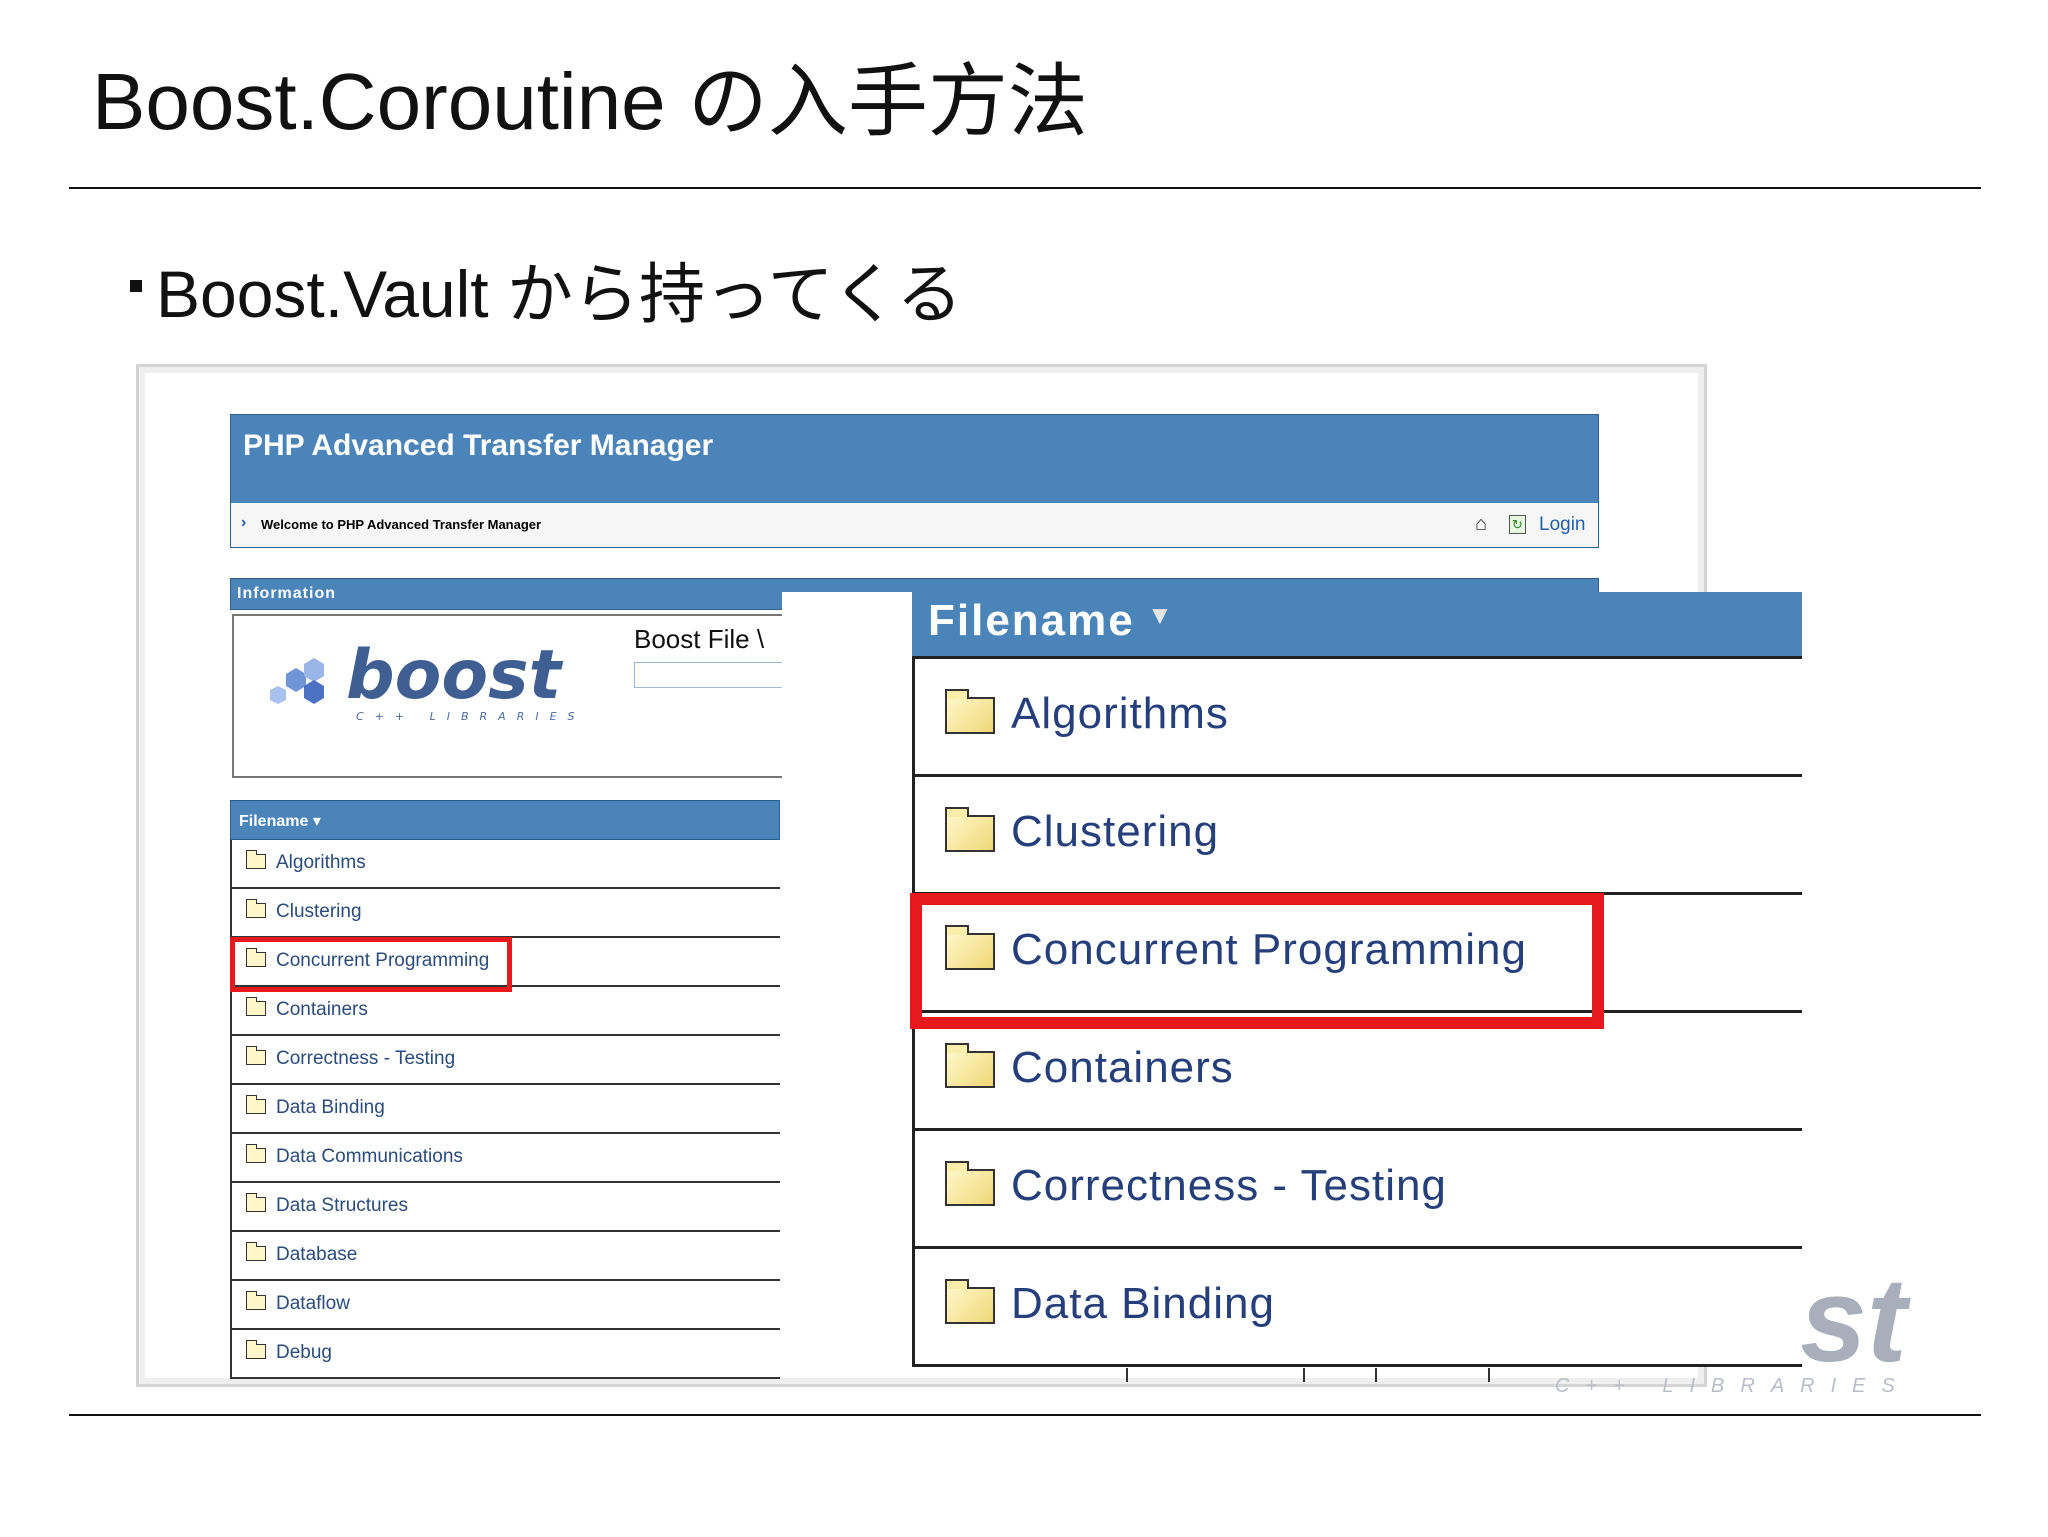 The image size is (2048, 1537). Describe the element at coordinates (505, 820) in the screenshot. I see `file-list-header: Filename ▾` at that location.